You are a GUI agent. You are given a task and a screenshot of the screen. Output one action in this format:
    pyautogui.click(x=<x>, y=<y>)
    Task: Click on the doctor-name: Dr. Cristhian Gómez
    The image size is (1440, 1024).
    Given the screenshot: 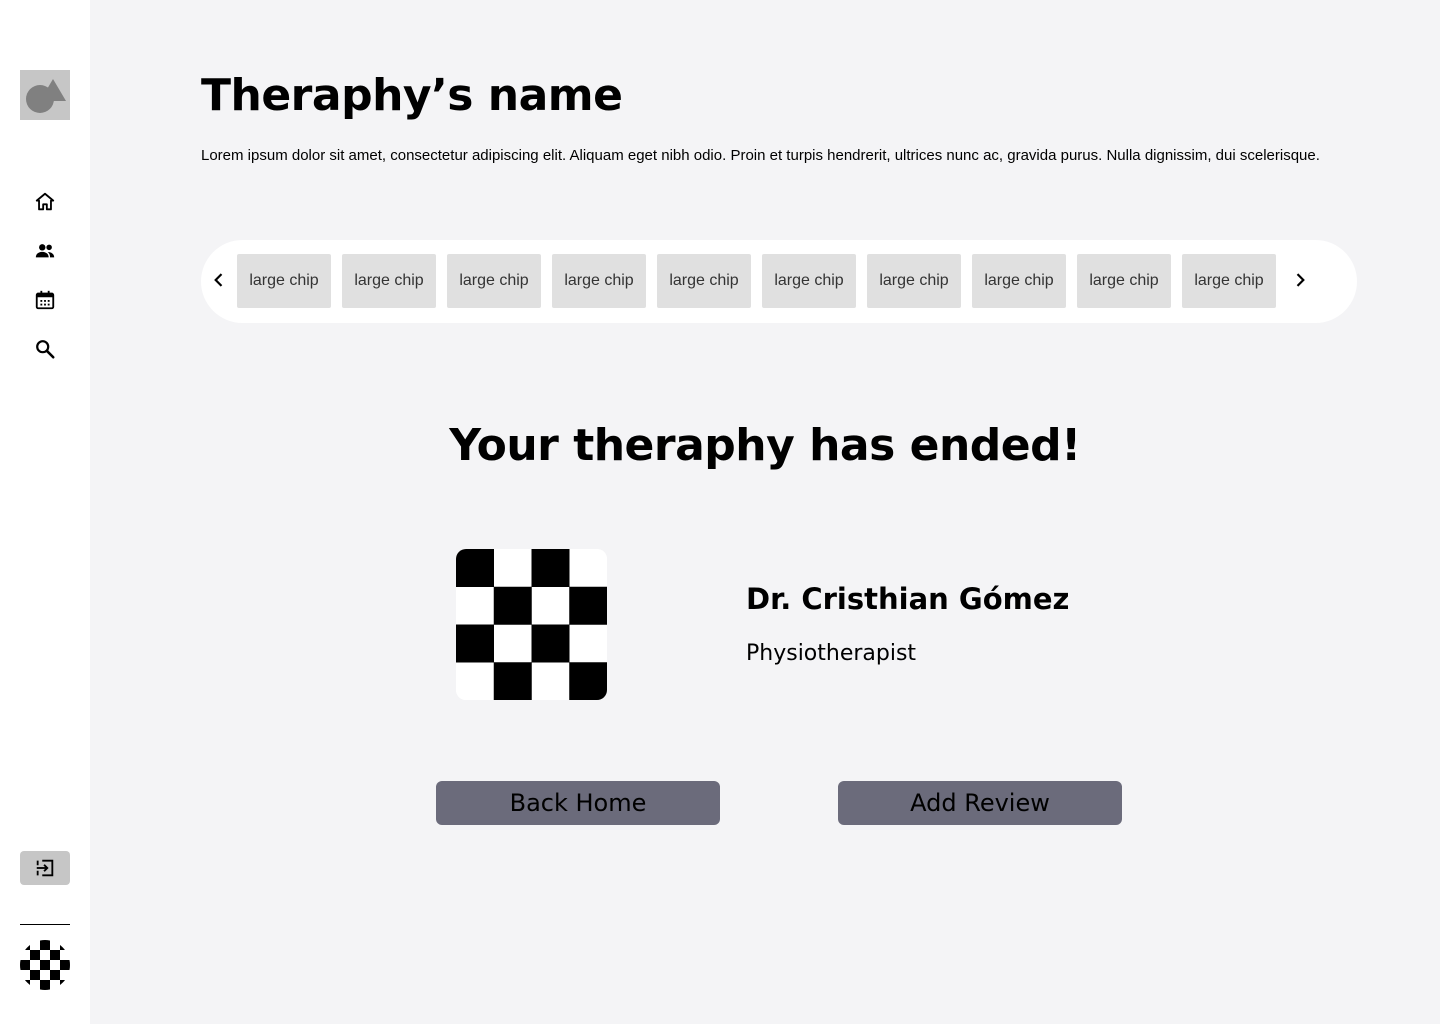 What is the action you would take?
    pyautogui.click(x=908, y=599)
    